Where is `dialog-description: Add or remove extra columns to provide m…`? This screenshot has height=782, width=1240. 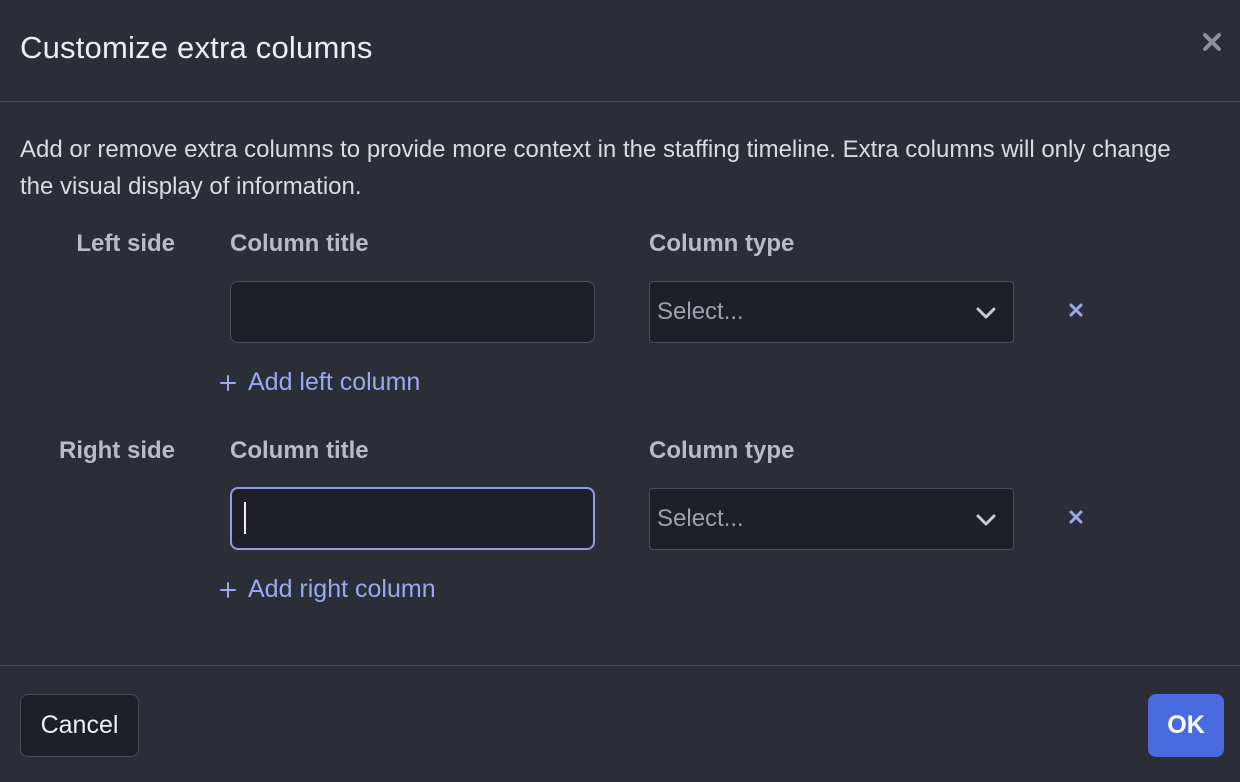
dialog-description: Add or remove extra columns to provide m… is located at coordinates (595, 168).